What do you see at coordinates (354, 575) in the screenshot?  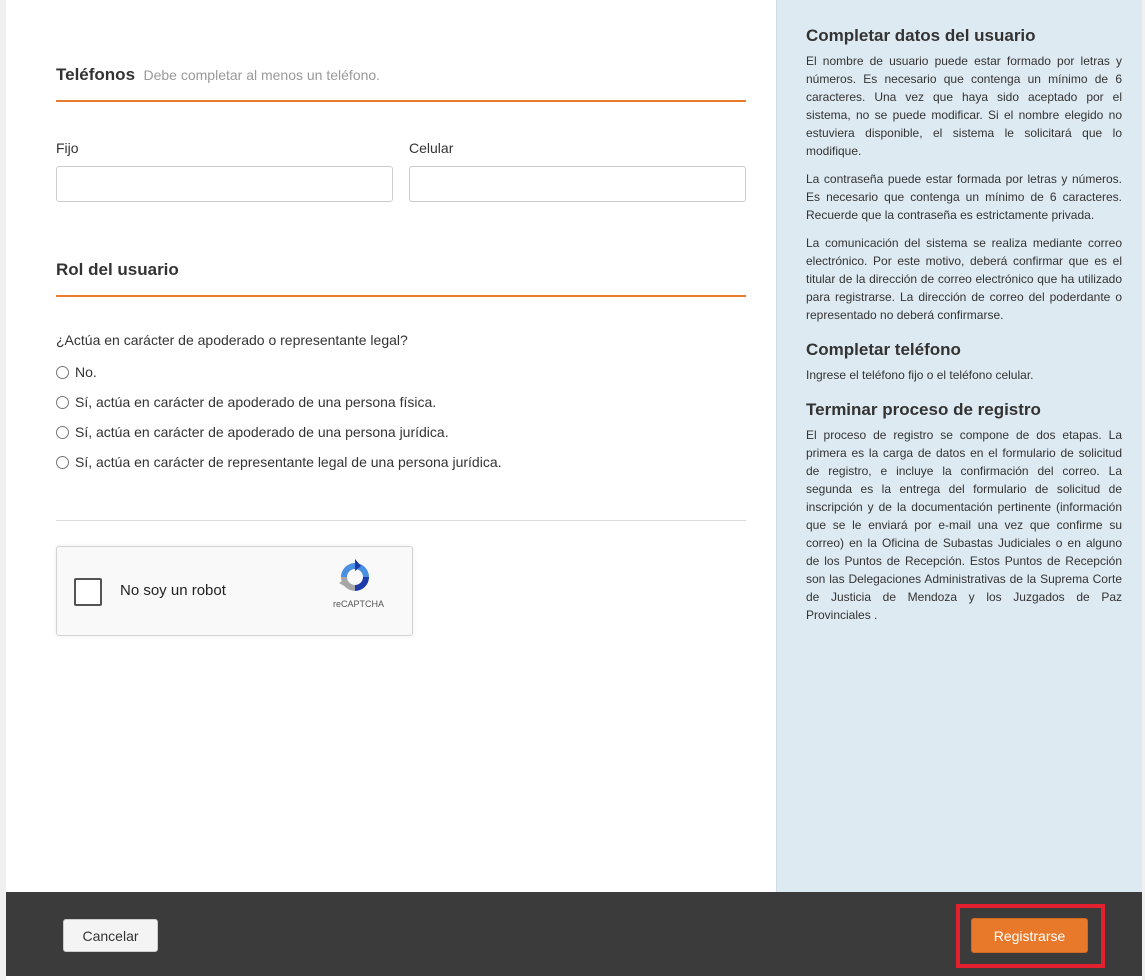 I see `recaptcha-logo-icon` at bounding box center [354, 575].